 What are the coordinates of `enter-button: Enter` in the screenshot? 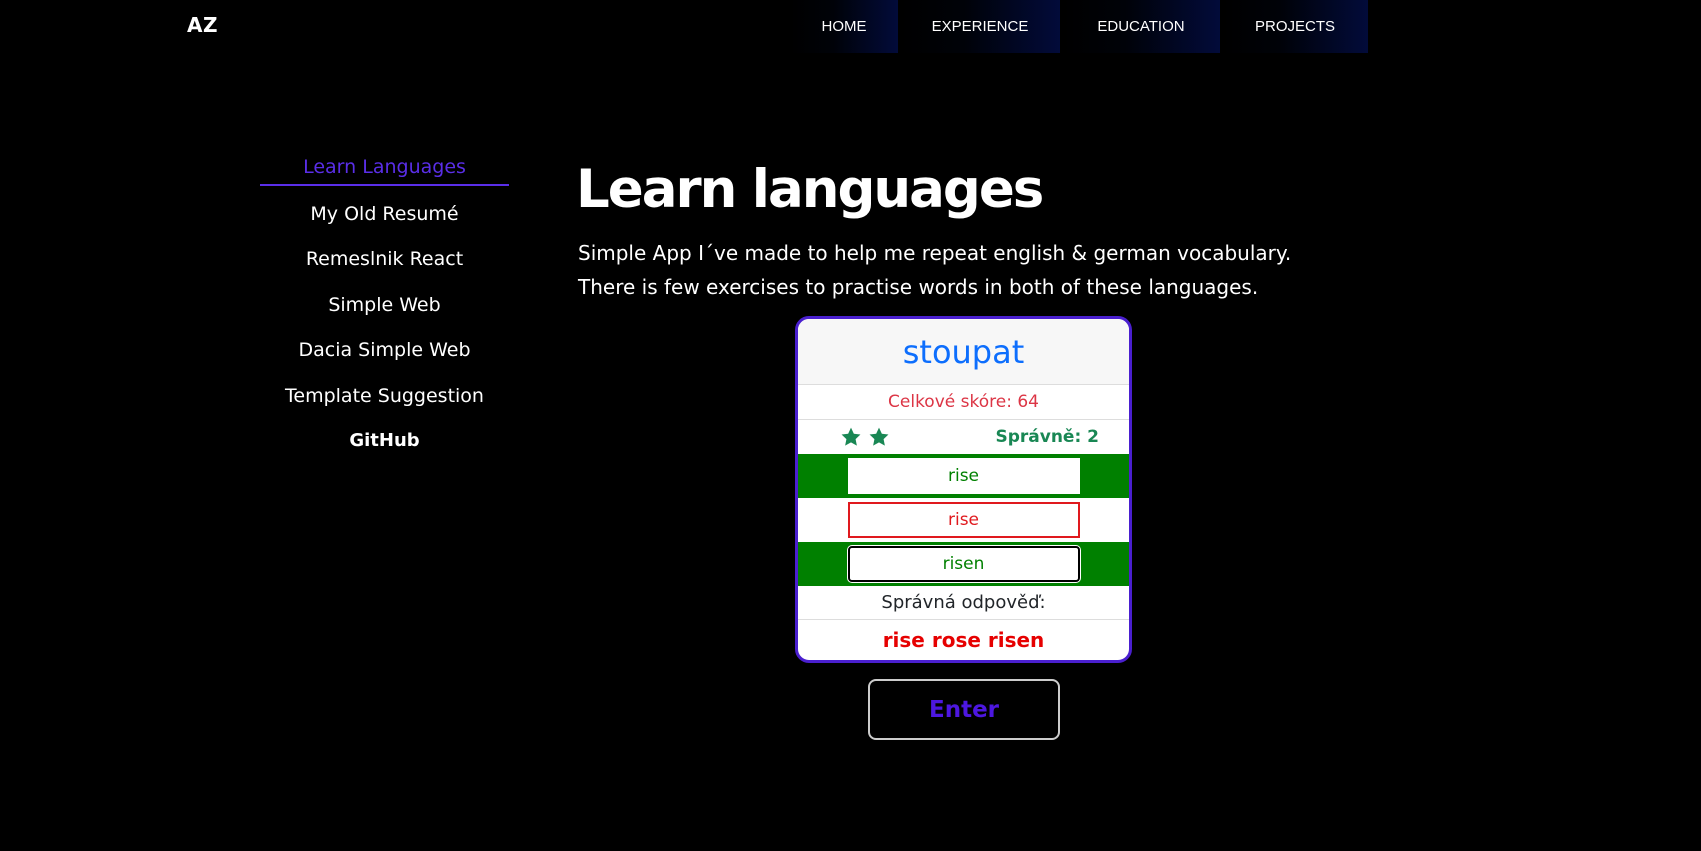 It's located at (964, 709).